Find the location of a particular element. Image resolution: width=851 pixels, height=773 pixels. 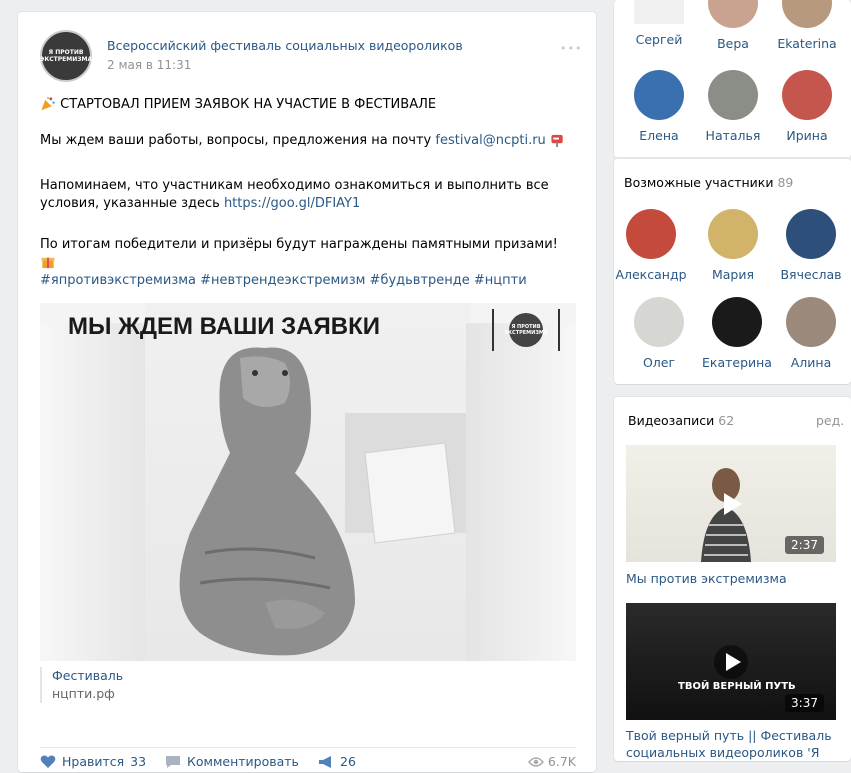

possible-member-4: Олег is located at coordinates (659, 333).